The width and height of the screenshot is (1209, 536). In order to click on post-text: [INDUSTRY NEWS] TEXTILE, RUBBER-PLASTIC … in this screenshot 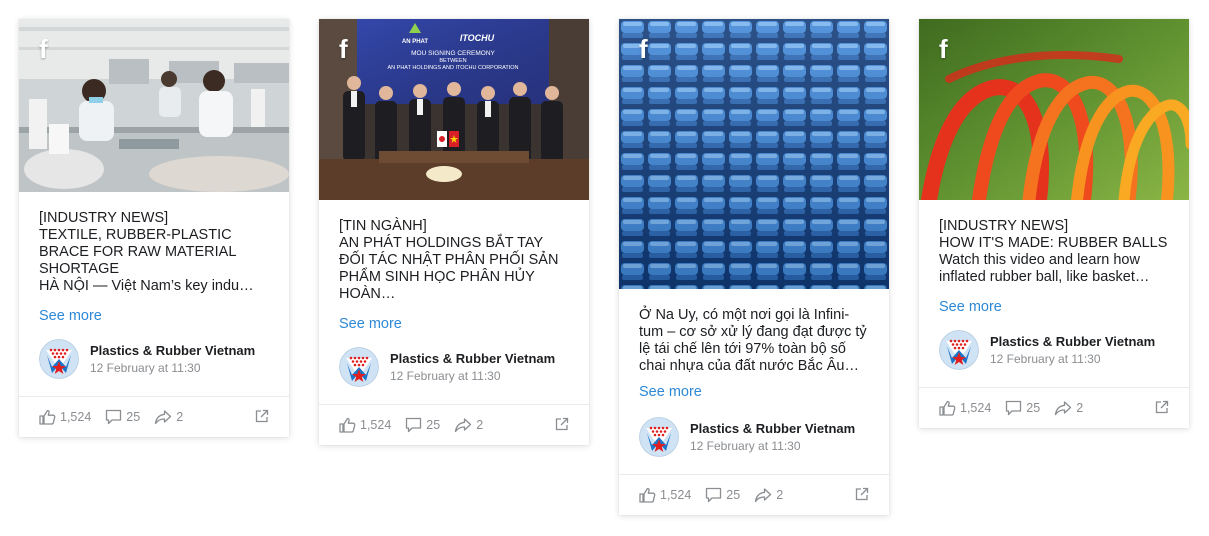, I will do `click(146, 252)`.